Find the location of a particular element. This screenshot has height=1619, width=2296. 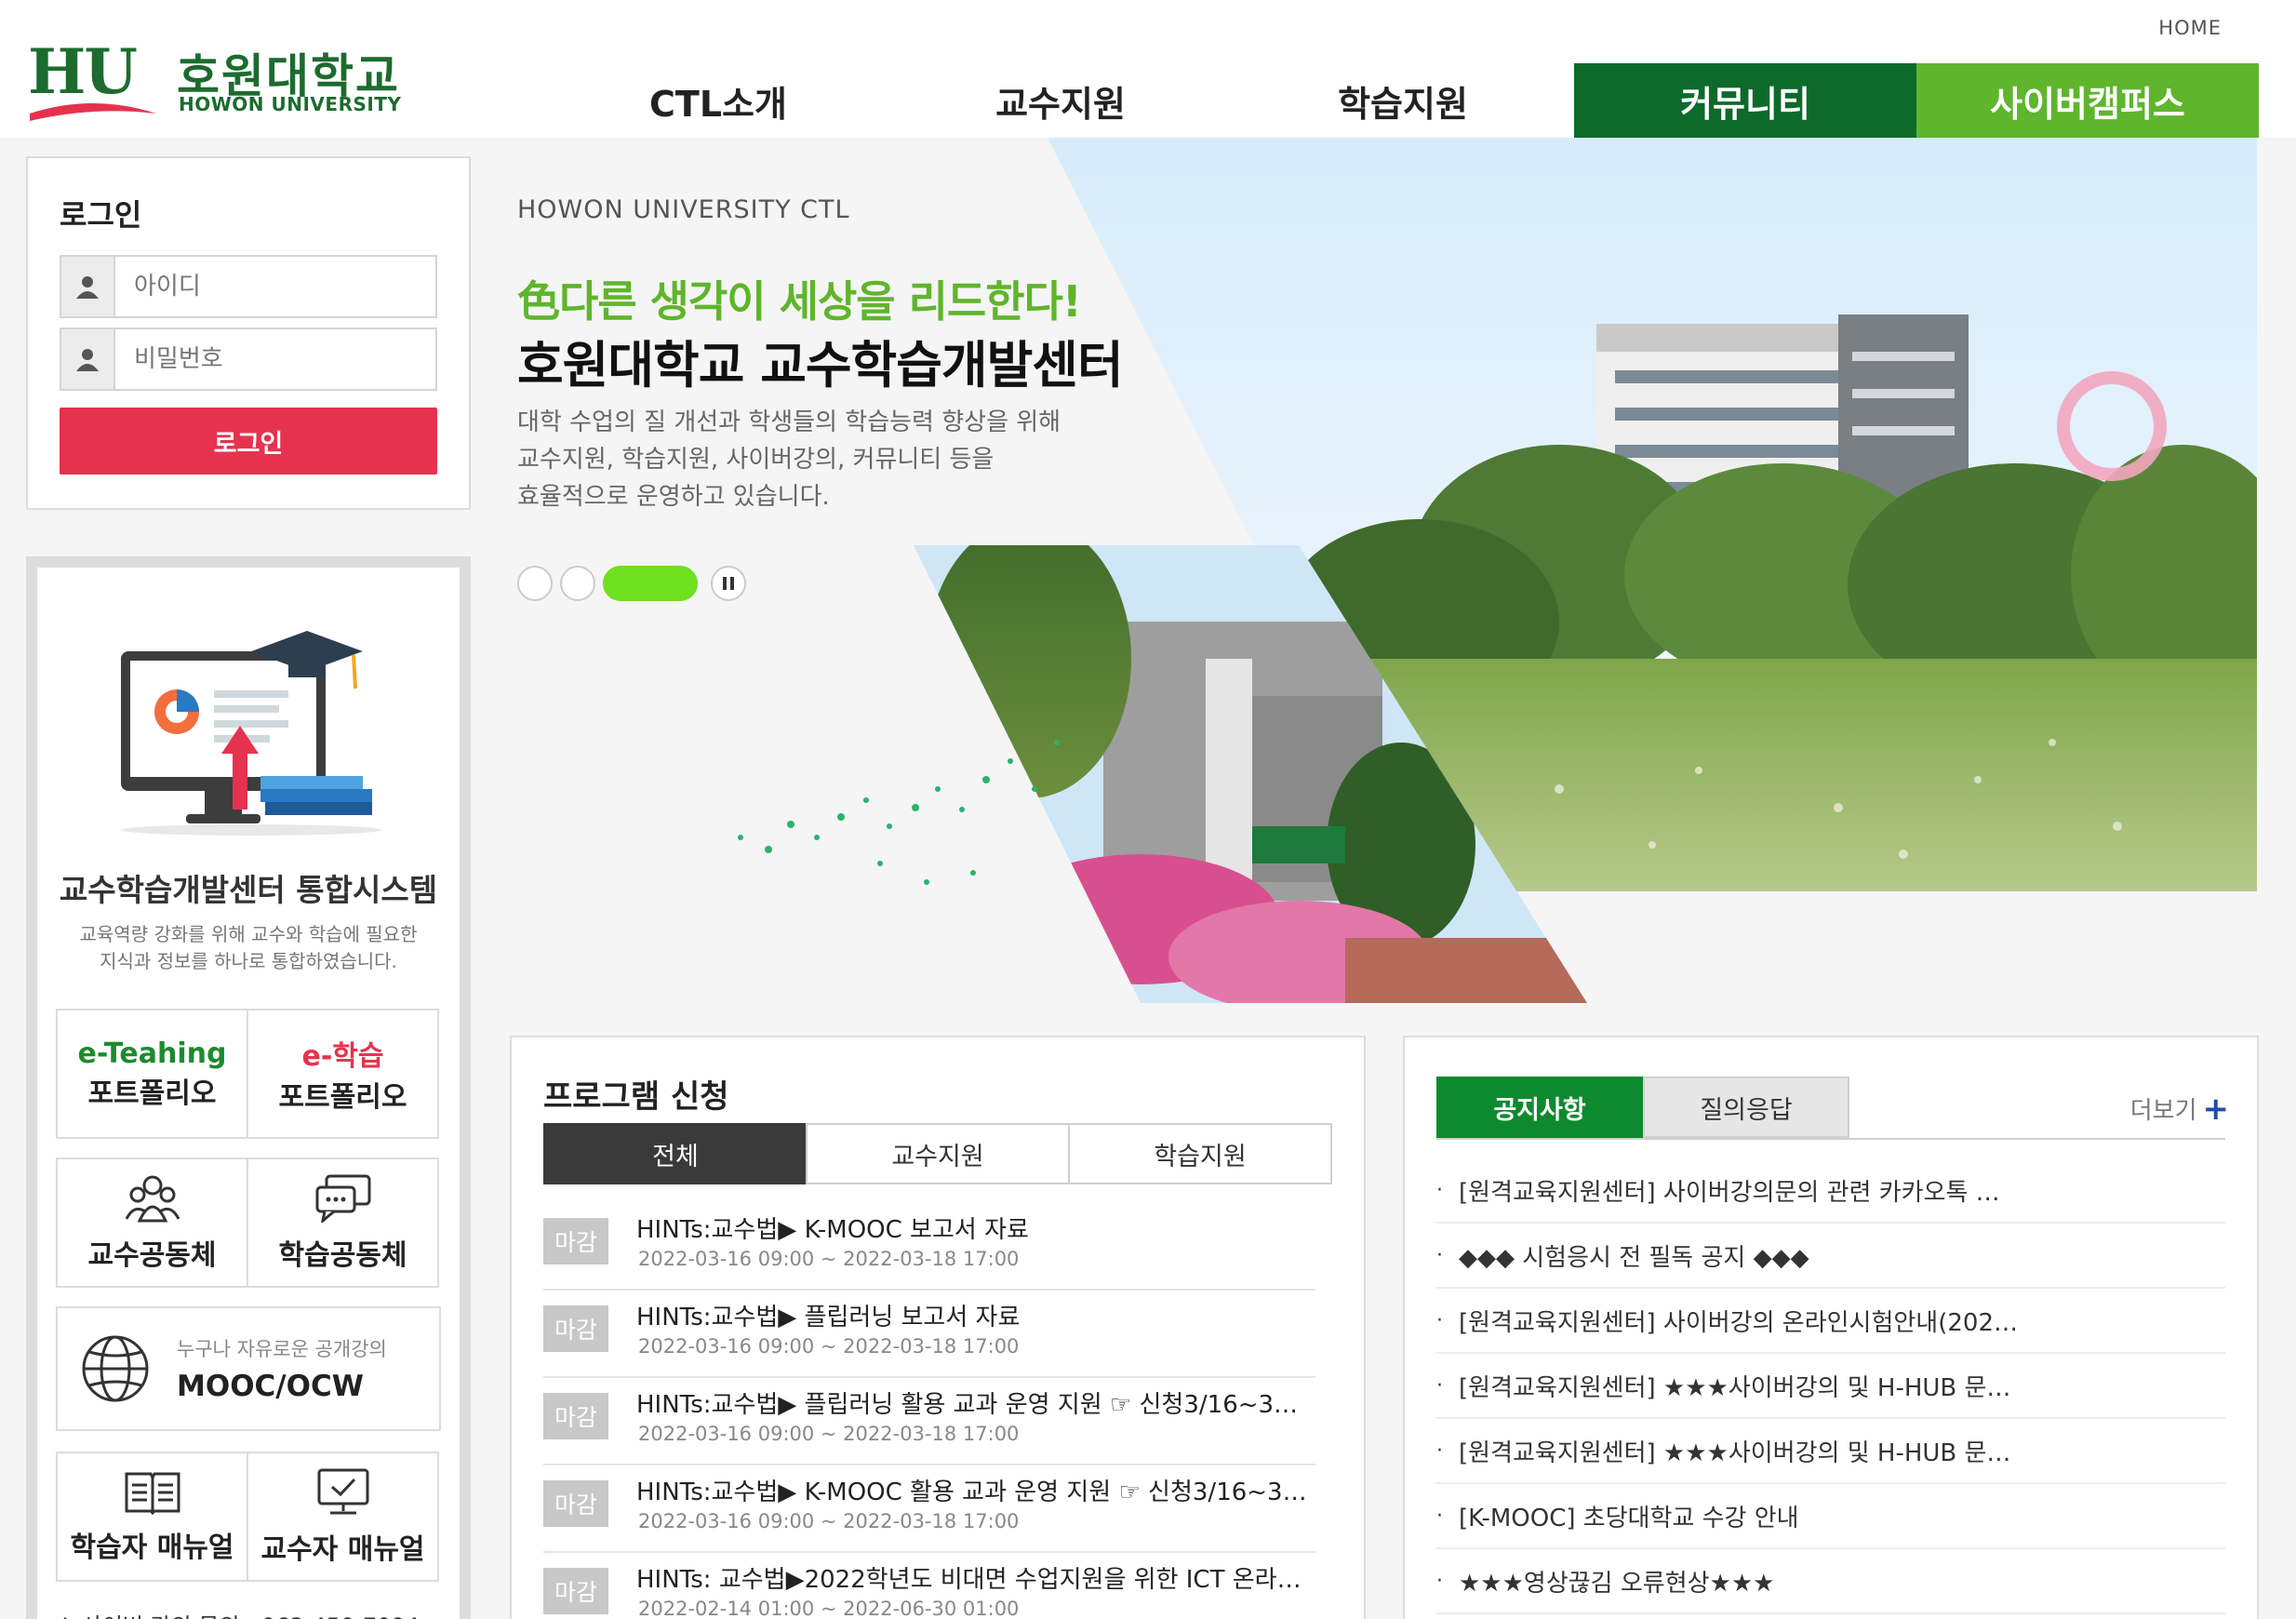

main-nav: CTL소개 교수지원 학습지원 커뮤니티 사이버캠퍼스 is located at coordinates (1403, 100).